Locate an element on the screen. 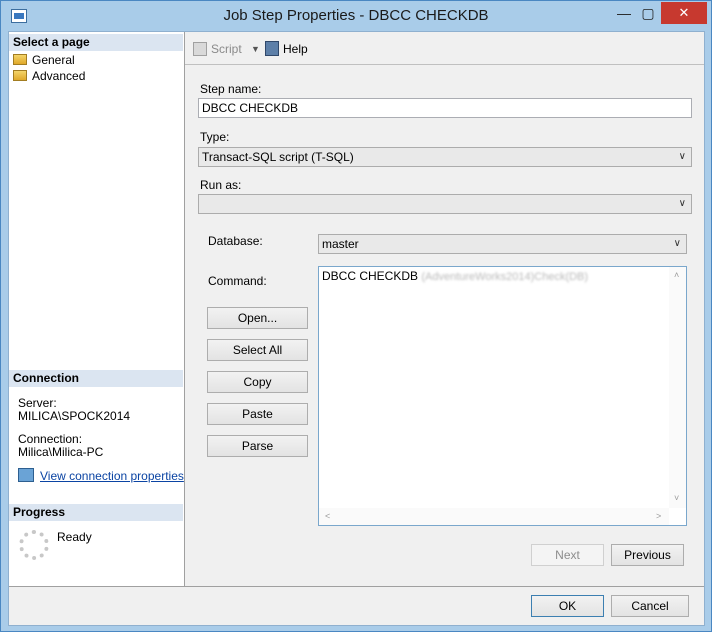  view-connection-properties-link: View connection properties is located at coordinates (101, 475).